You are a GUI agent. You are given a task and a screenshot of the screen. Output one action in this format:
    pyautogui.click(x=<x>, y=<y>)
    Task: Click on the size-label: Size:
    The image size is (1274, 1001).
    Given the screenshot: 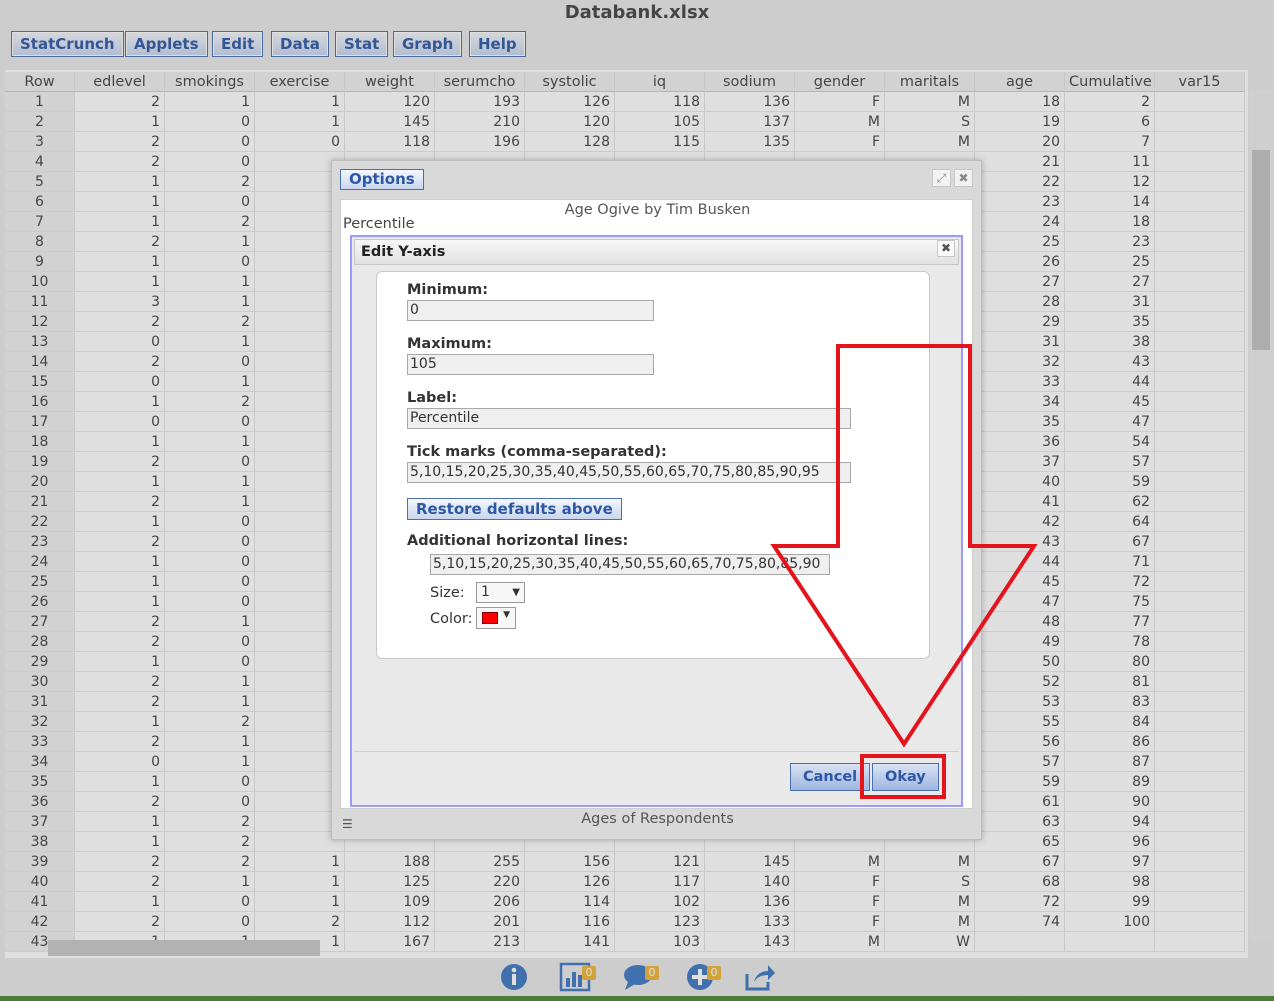 What is the action you would take?
    pyautogui.click(x=447, y=593)
    